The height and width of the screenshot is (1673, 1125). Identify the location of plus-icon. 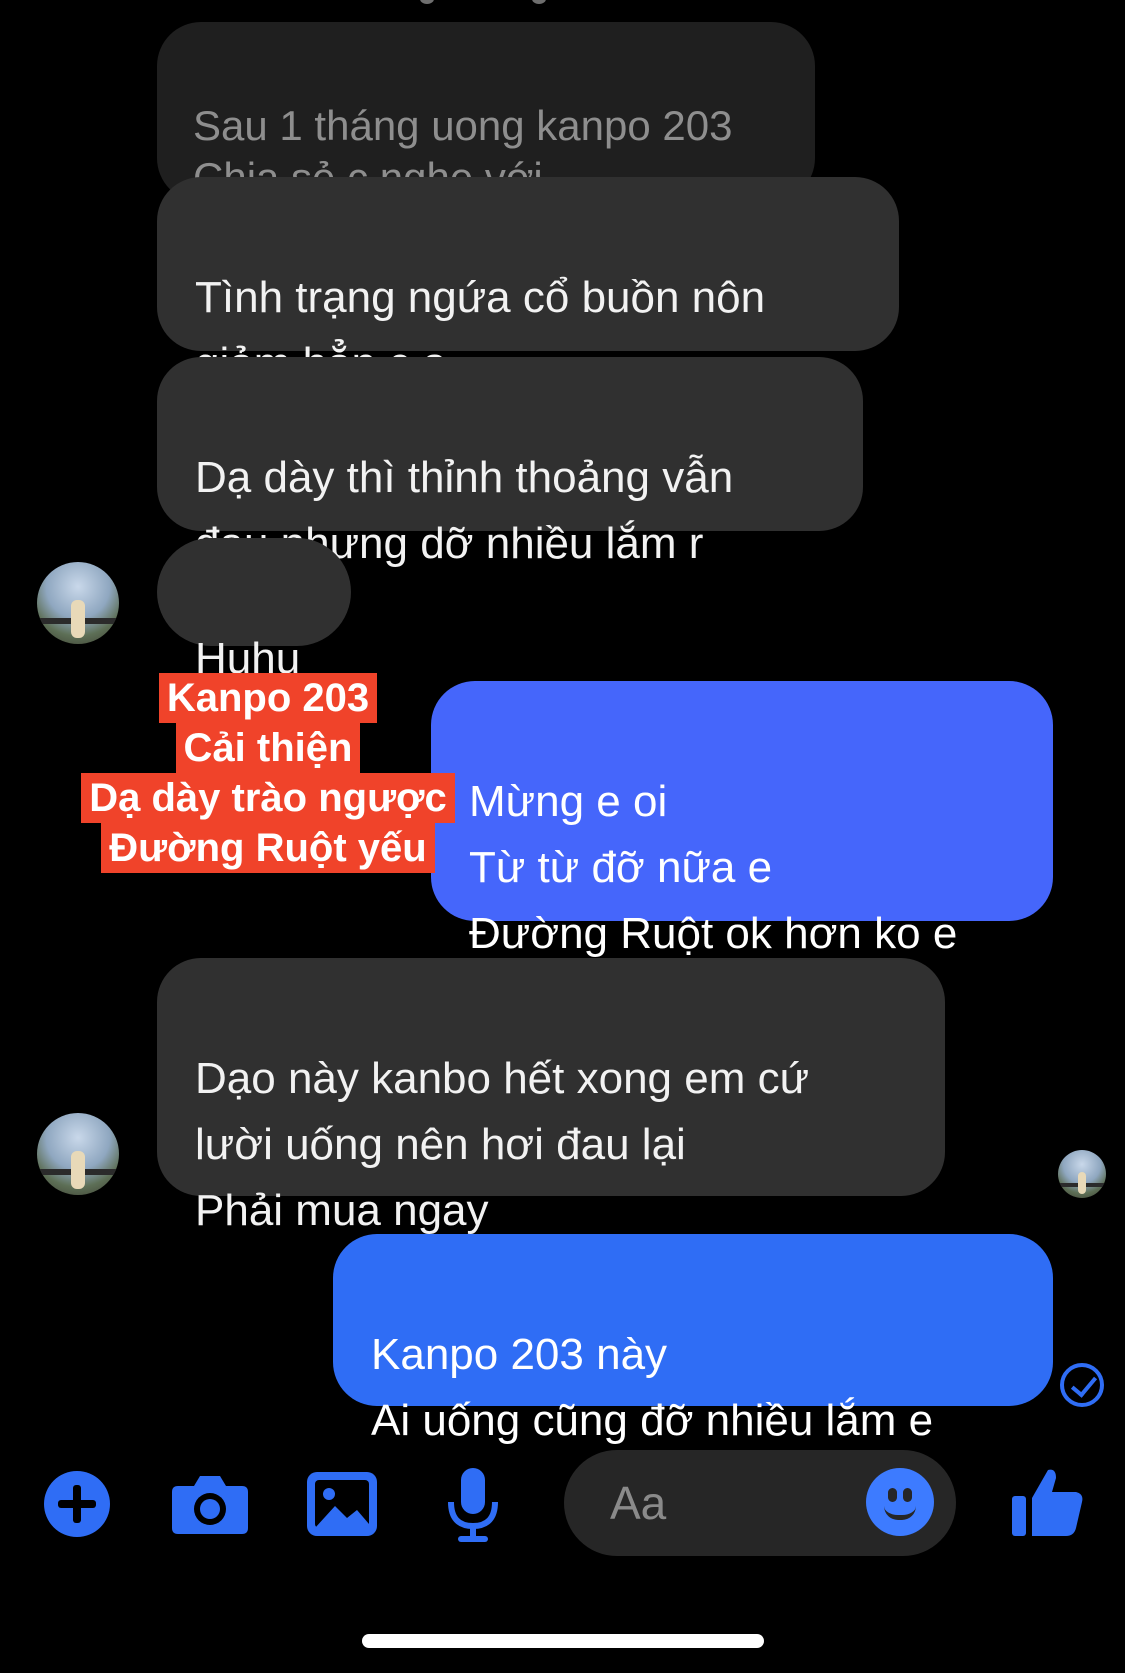
(77, 1504).